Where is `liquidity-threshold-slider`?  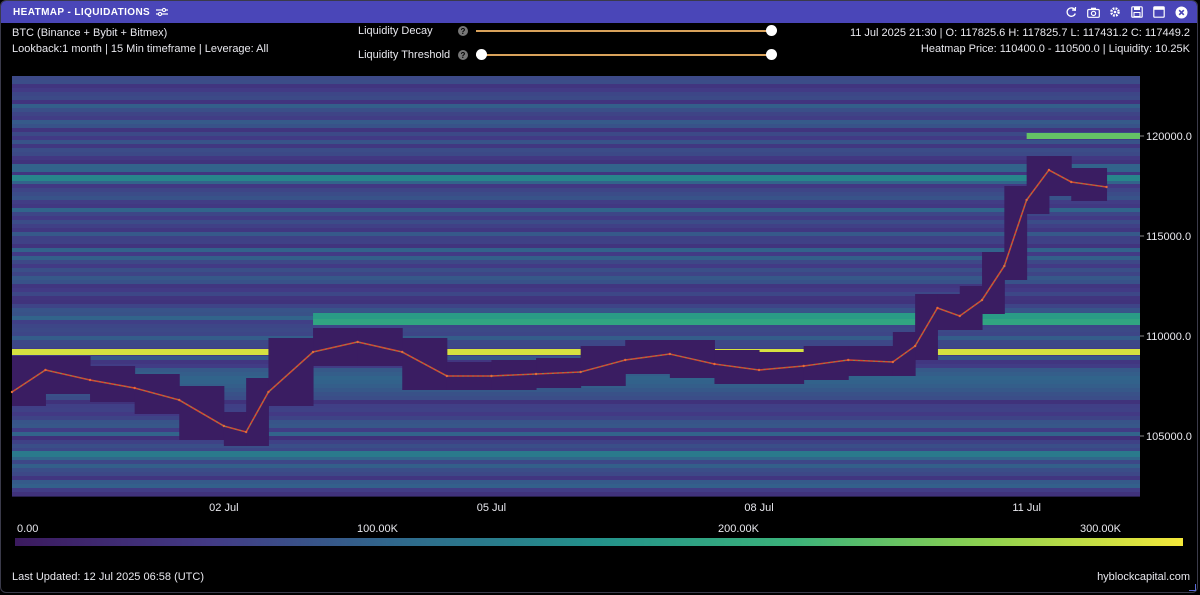
liquidity-threshold-slider is located at coordinates (627, 55).